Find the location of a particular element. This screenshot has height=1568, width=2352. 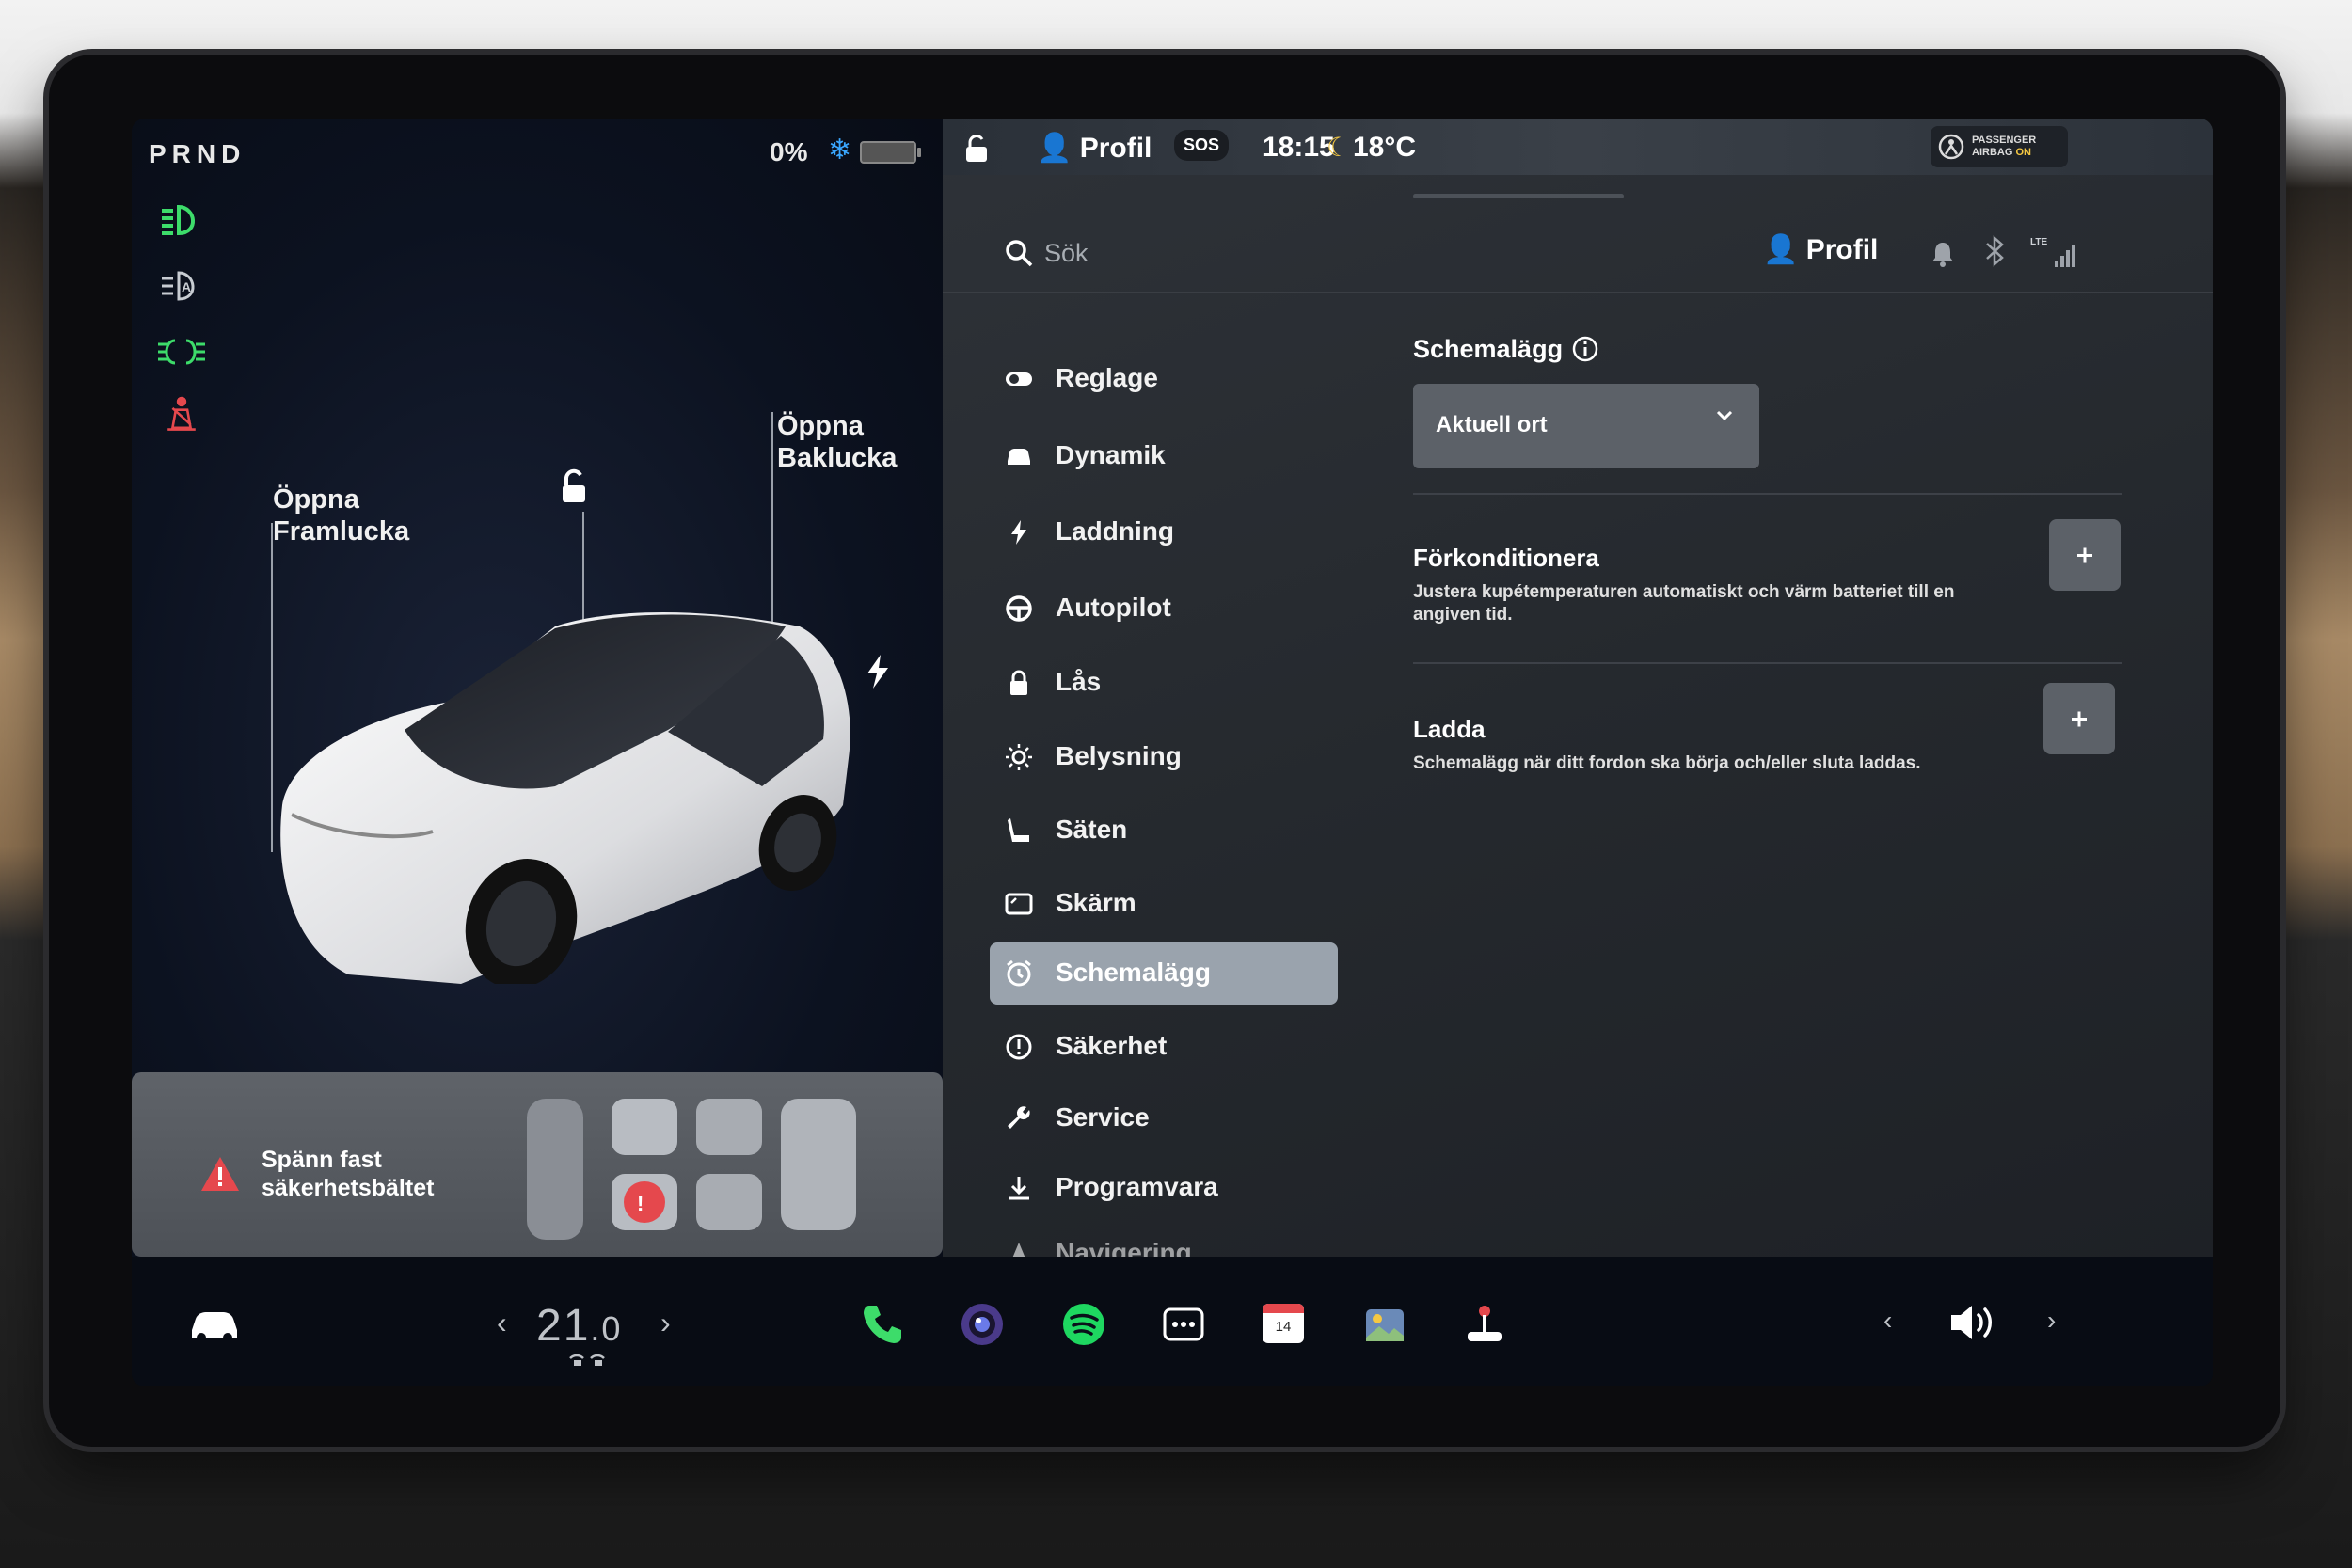

frunk-label-line2: Framlucka is located at coordinates (341, 531).